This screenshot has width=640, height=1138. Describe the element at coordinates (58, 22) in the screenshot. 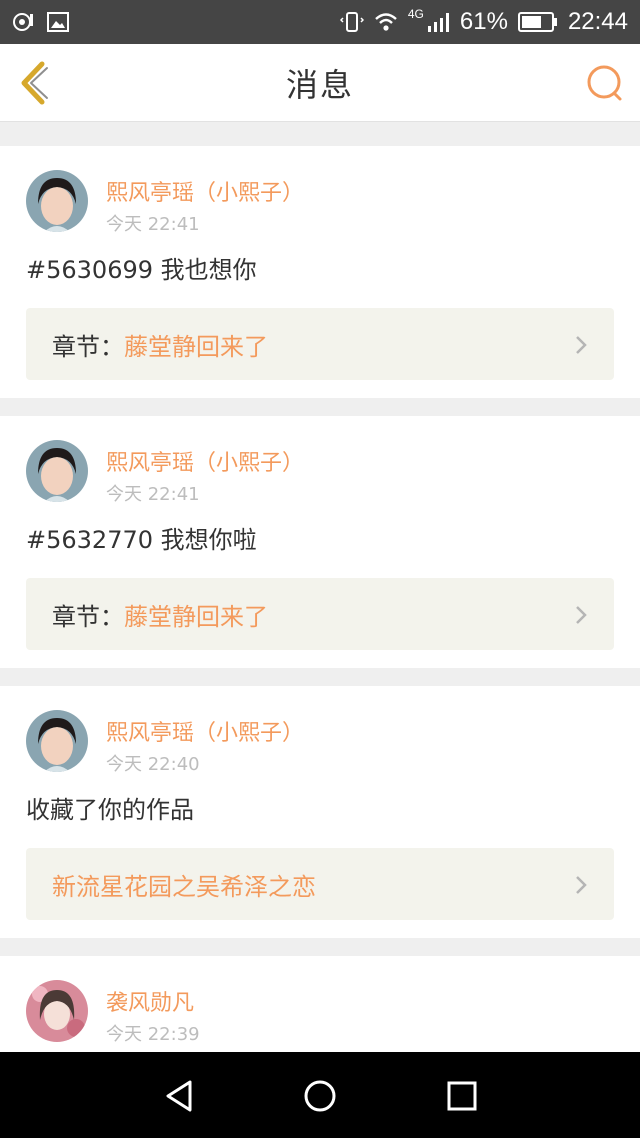

I see `gallery-icon` at that location.